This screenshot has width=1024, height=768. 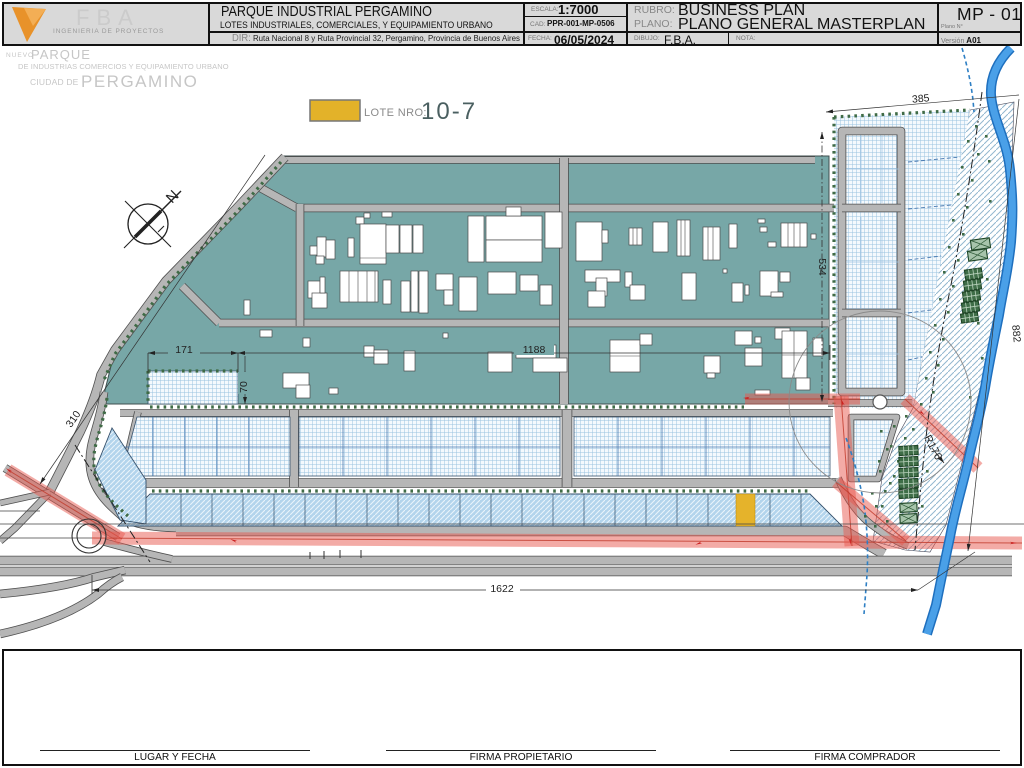 What do you see at coordinates (244, 387) in the screenshot?
I see `svg-text: 70` at bounding box center [244, 387].